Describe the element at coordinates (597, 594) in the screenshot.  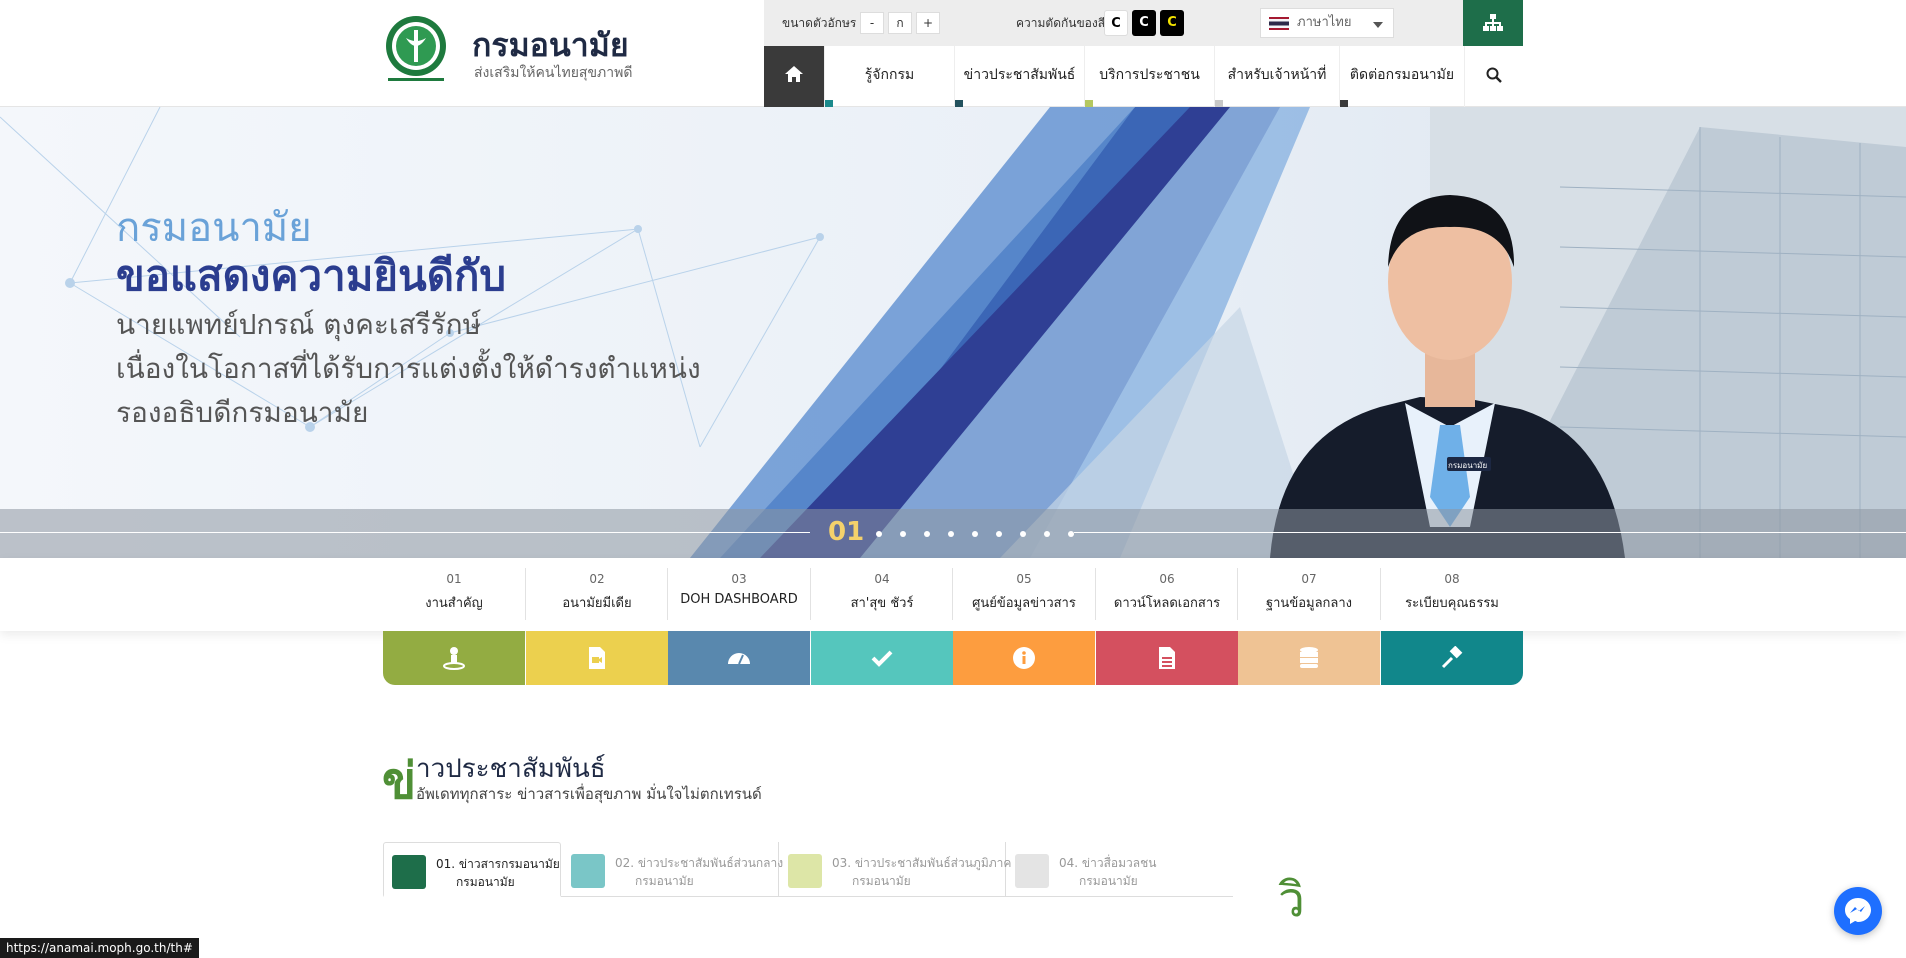
I see `quick-link-media: 02 อนามัยมีเดีย` at that location.